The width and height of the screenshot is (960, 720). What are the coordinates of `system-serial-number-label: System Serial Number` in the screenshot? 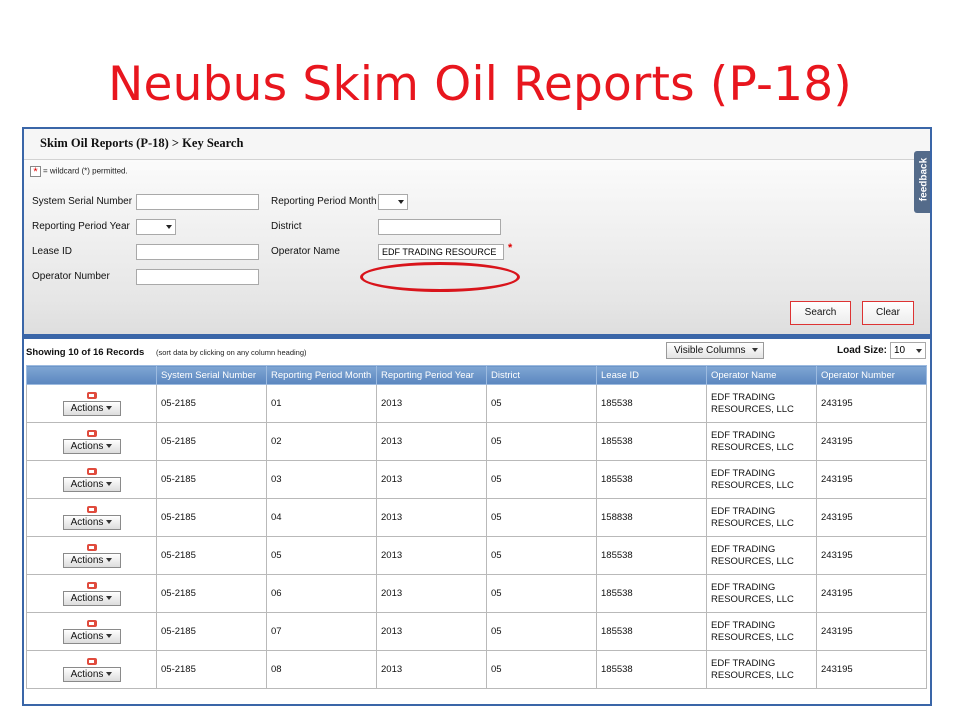 It's located at (82, 201).